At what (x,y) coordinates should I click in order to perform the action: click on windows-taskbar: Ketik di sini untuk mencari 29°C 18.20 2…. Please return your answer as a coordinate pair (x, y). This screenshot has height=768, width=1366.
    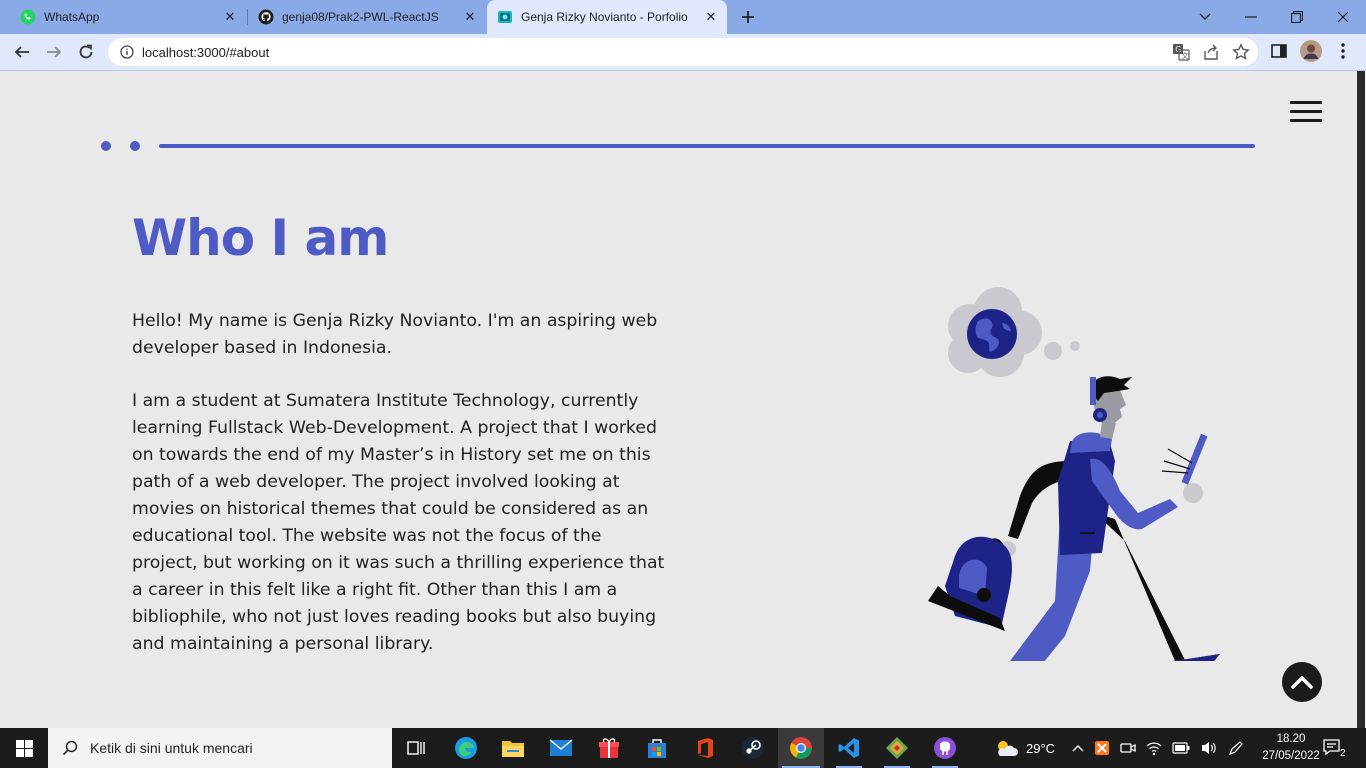
    Looking at the image, I should click on (683, 748).